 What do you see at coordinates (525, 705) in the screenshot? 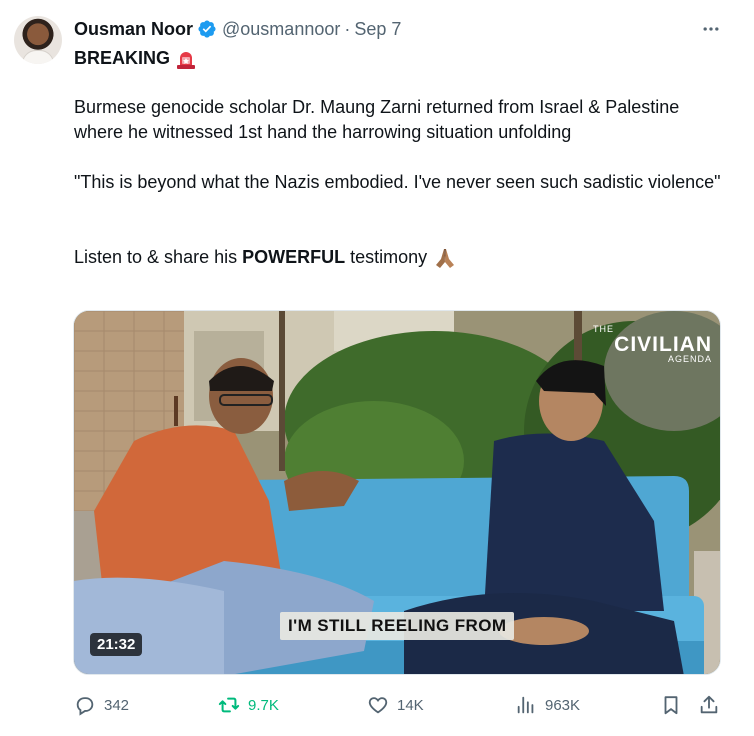
I see `views-chart-icon` at bounding box center [525, 705].